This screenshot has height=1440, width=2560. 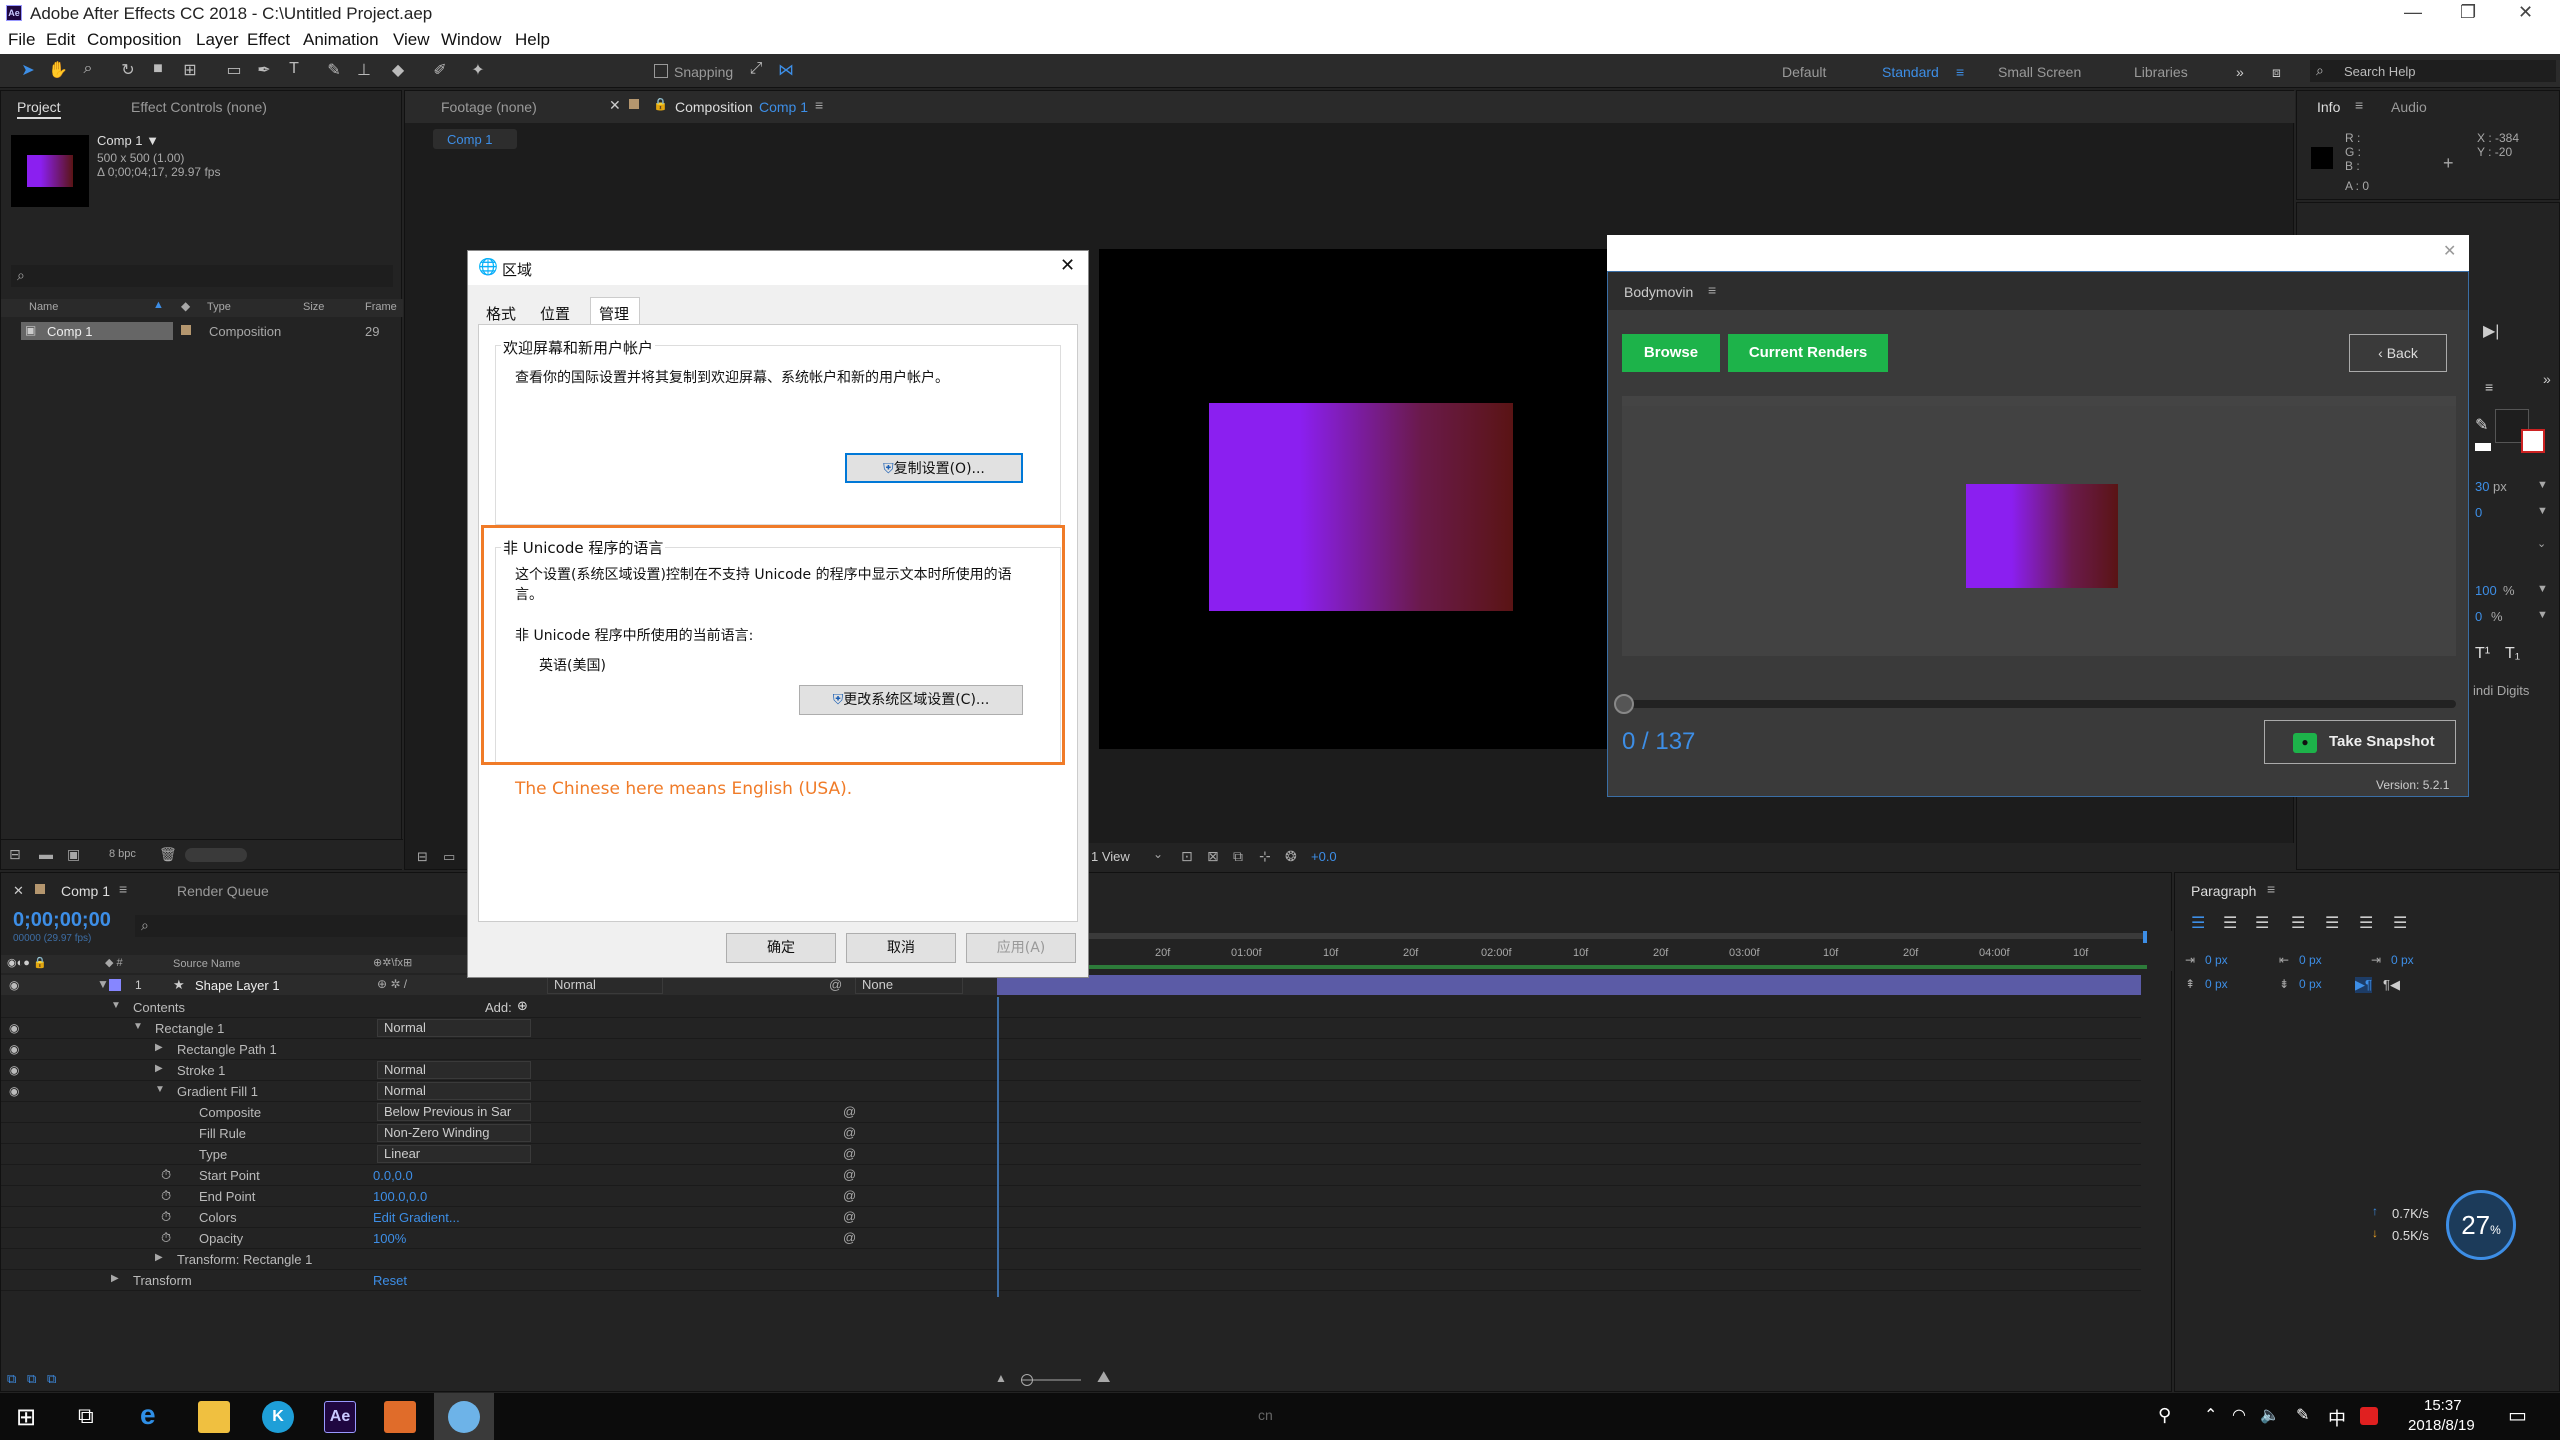 What do you see at coordinates (781, 948) in the screenshot?
I see `ok-button: 确定` at bounding box center [781, 948].